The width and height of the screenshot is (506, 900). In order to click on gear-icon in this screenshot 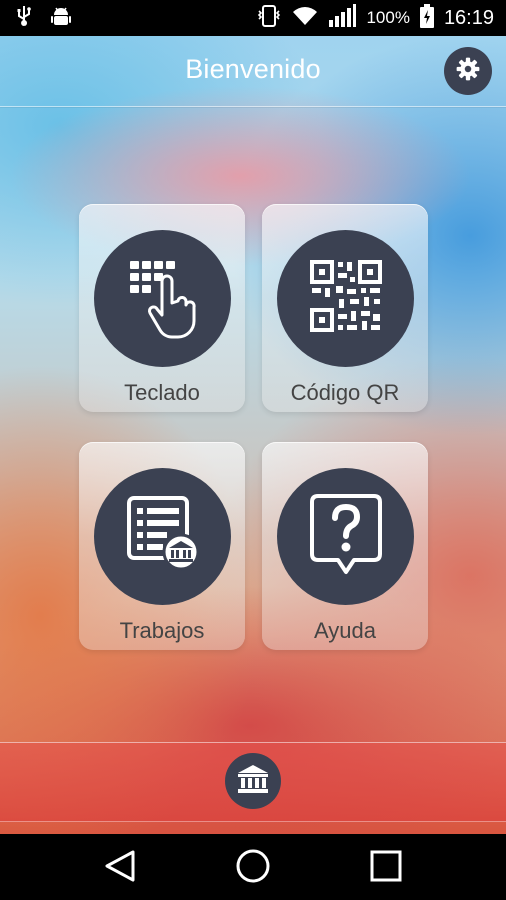, I will do `click(468, 71)`.